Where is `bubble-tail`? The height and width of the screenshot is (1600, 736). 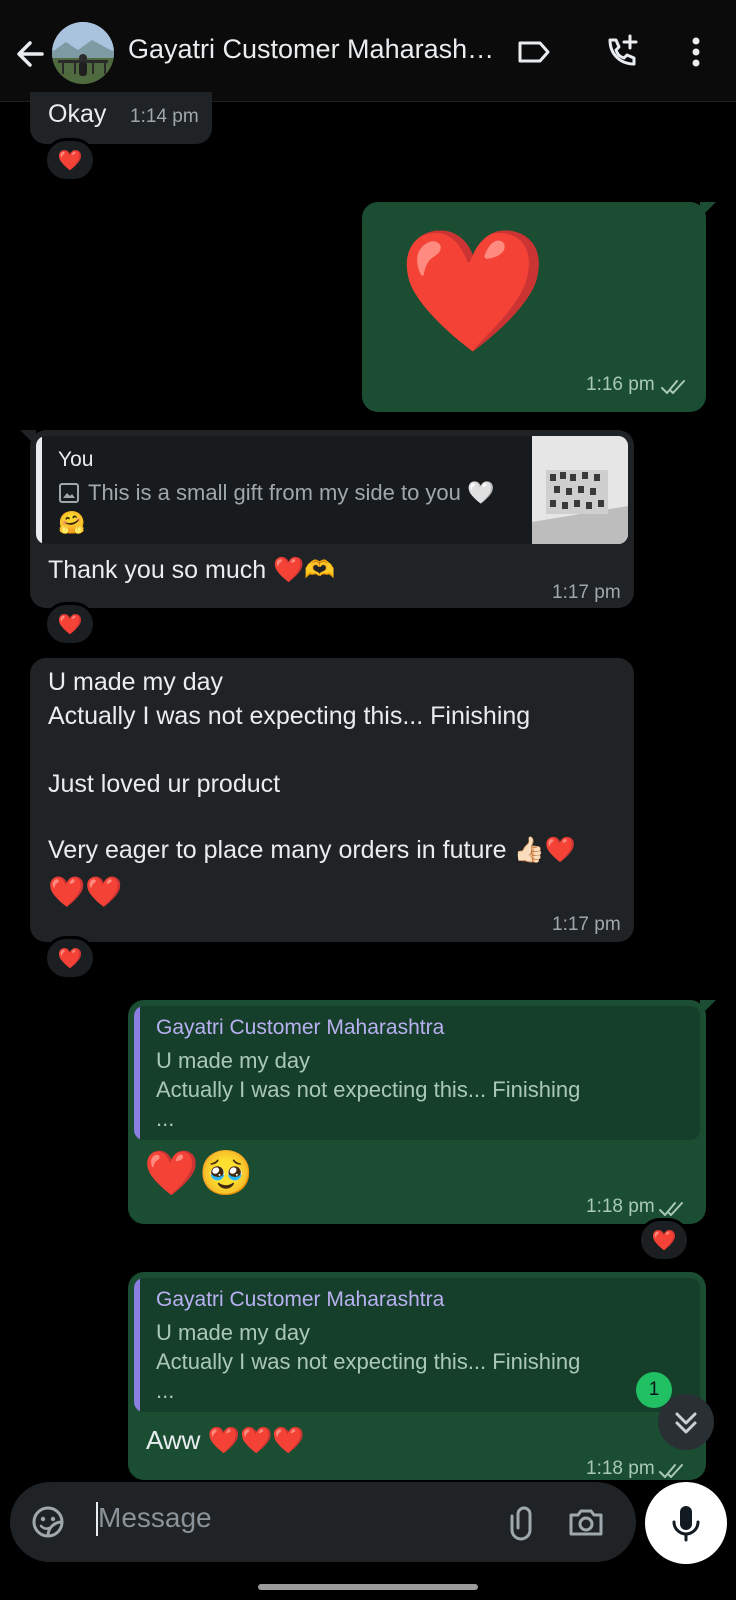
bubble-tail is located at coordinates (708, 210).